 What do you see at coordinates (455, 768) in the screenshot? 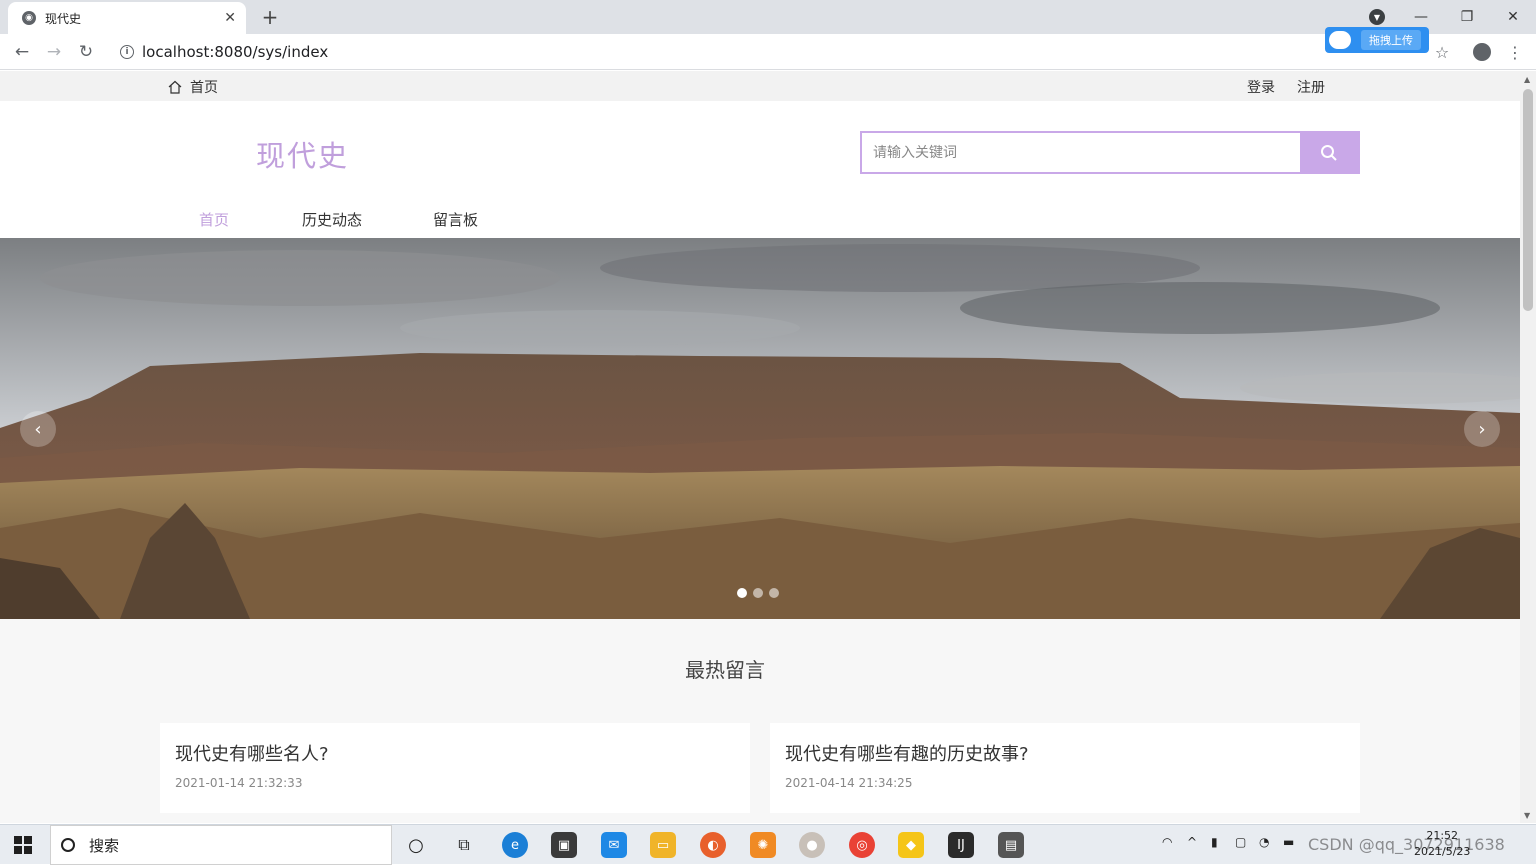
I see `message-card: 现代史有哪些名人? 2021-01-14 21:32:33` at bounding box center [455, 768].